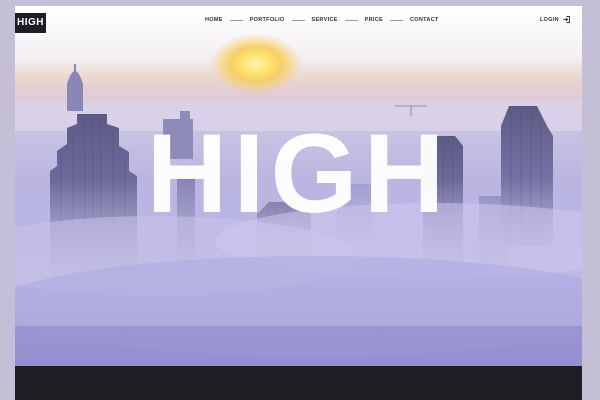  Describe the element at coordinates (374, 20) in the screenshot. I see `nav-item-price: PRICE` at that location.